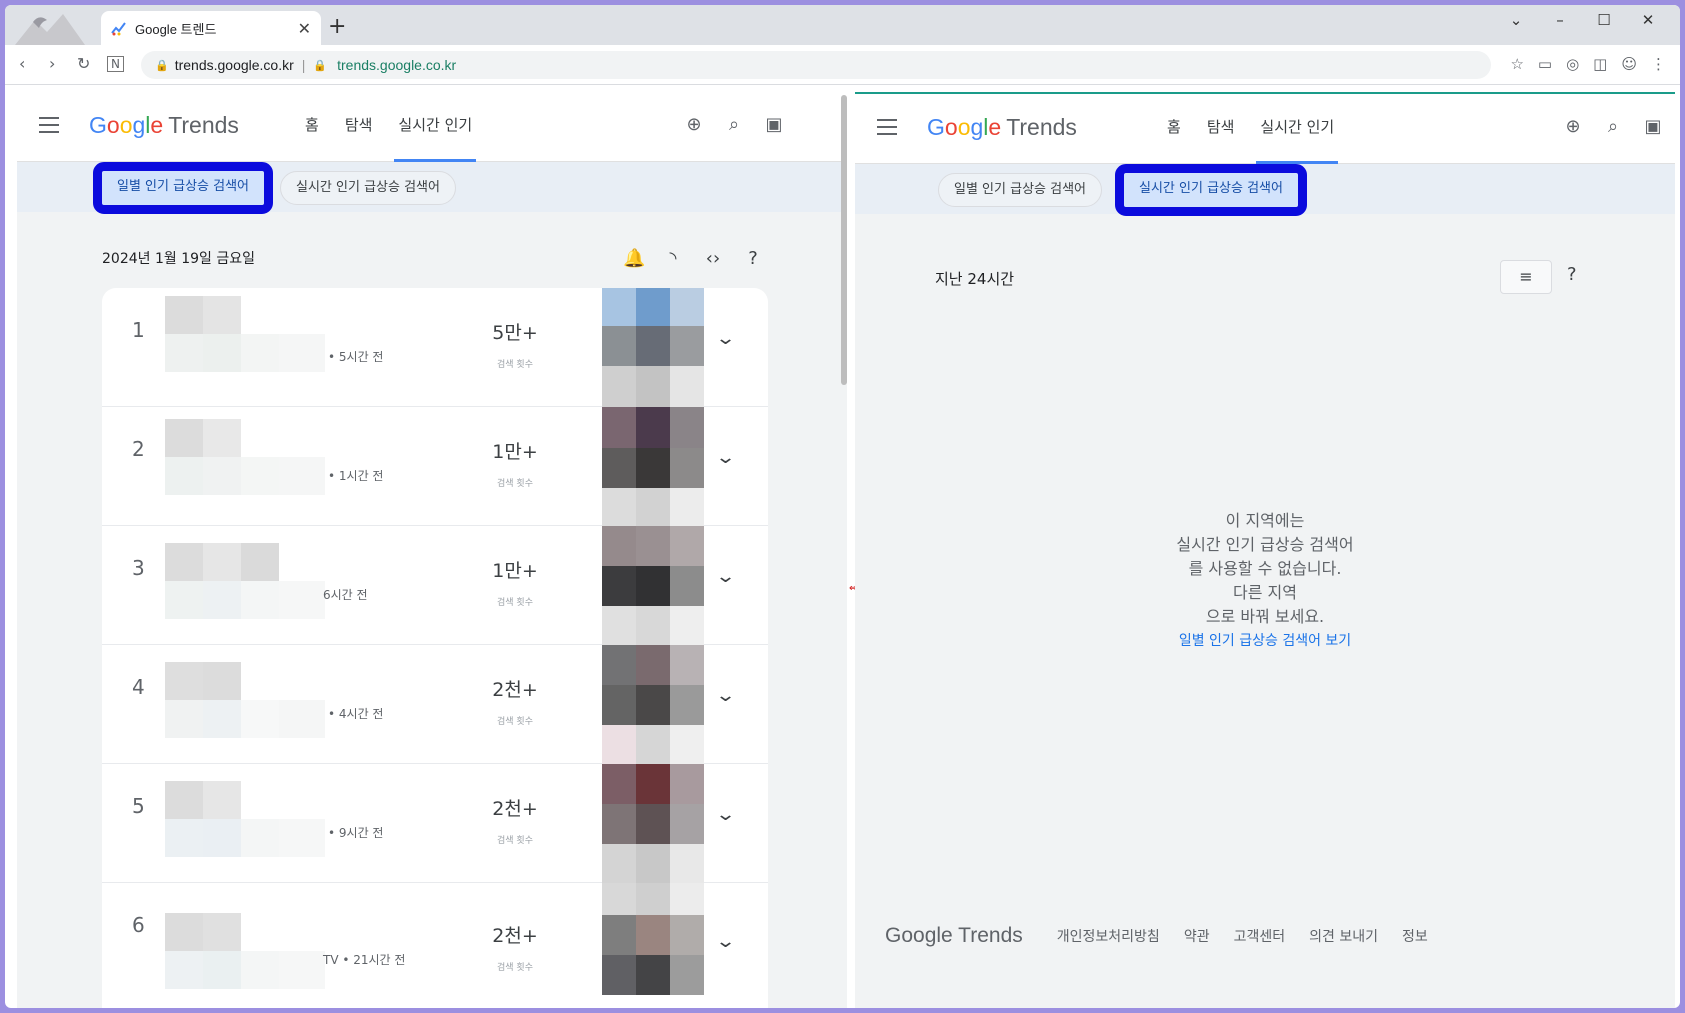 The image size is (1685, 1013). What do you see at coordinates (1108, 936) in the screenshot?
I see `footer-link-privacy: 개인정보처리방침` at bounding box center [1108, 936].